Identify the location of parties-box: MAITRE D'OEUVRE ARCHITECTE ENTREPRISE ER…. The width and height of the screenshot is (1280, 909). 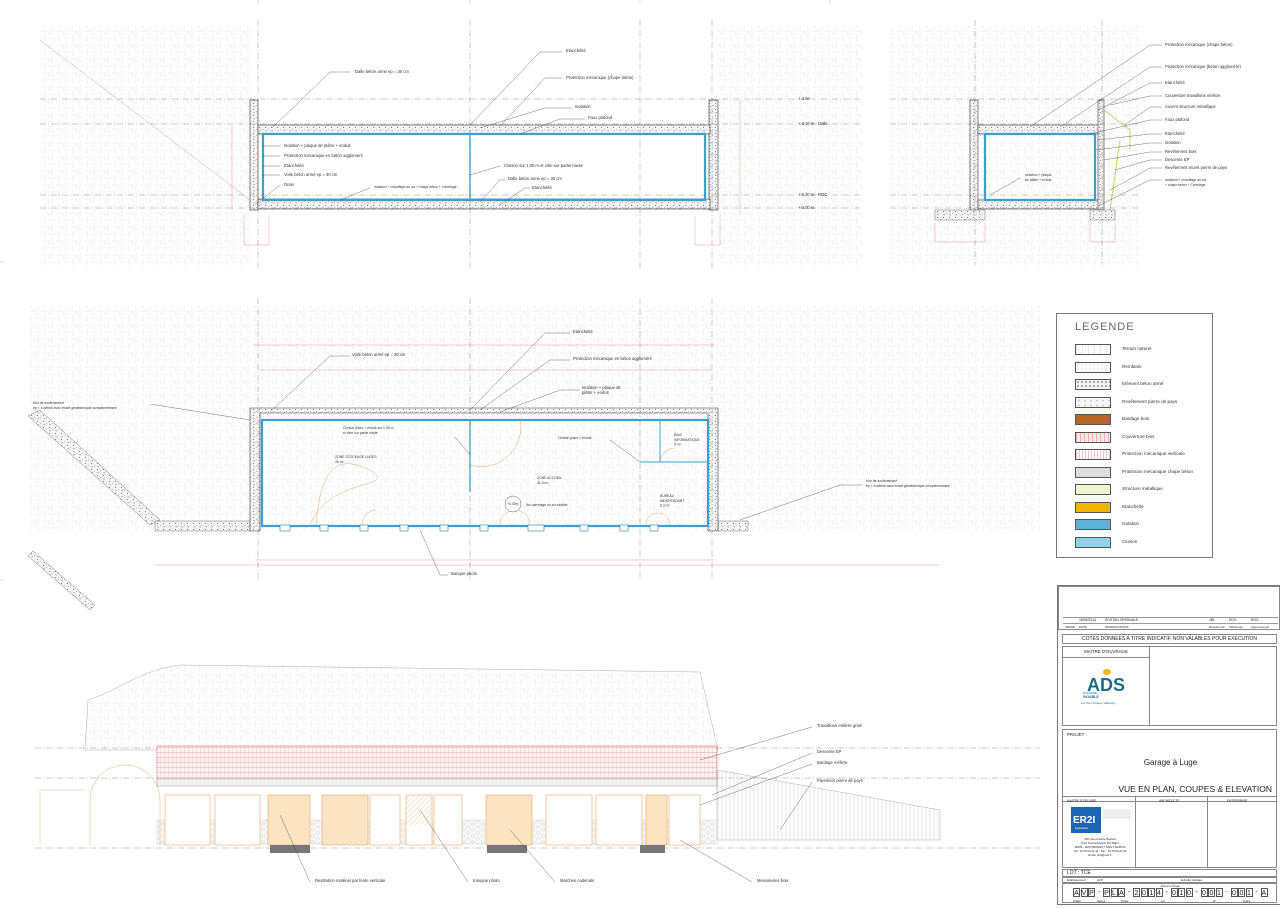
(1169, 832).